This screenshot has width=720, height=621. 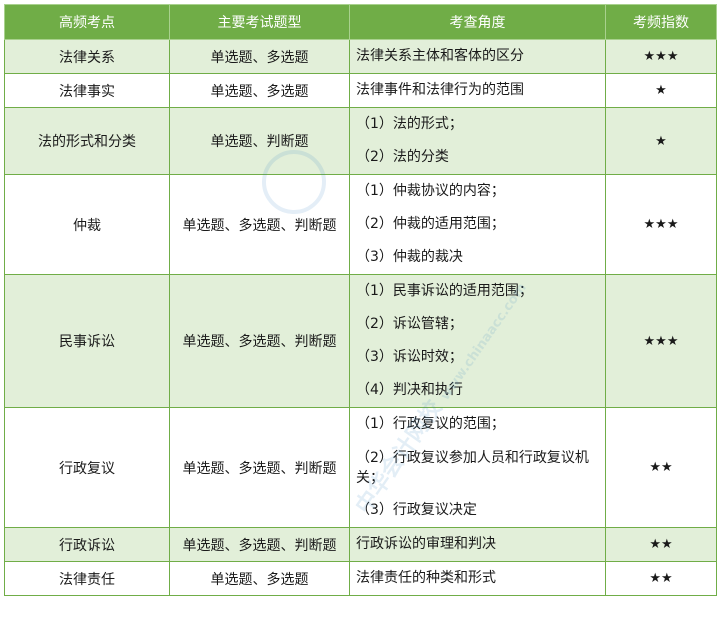 I want to click on angle-item: （2）诉讼管辖；, so click(x=409, y=324).